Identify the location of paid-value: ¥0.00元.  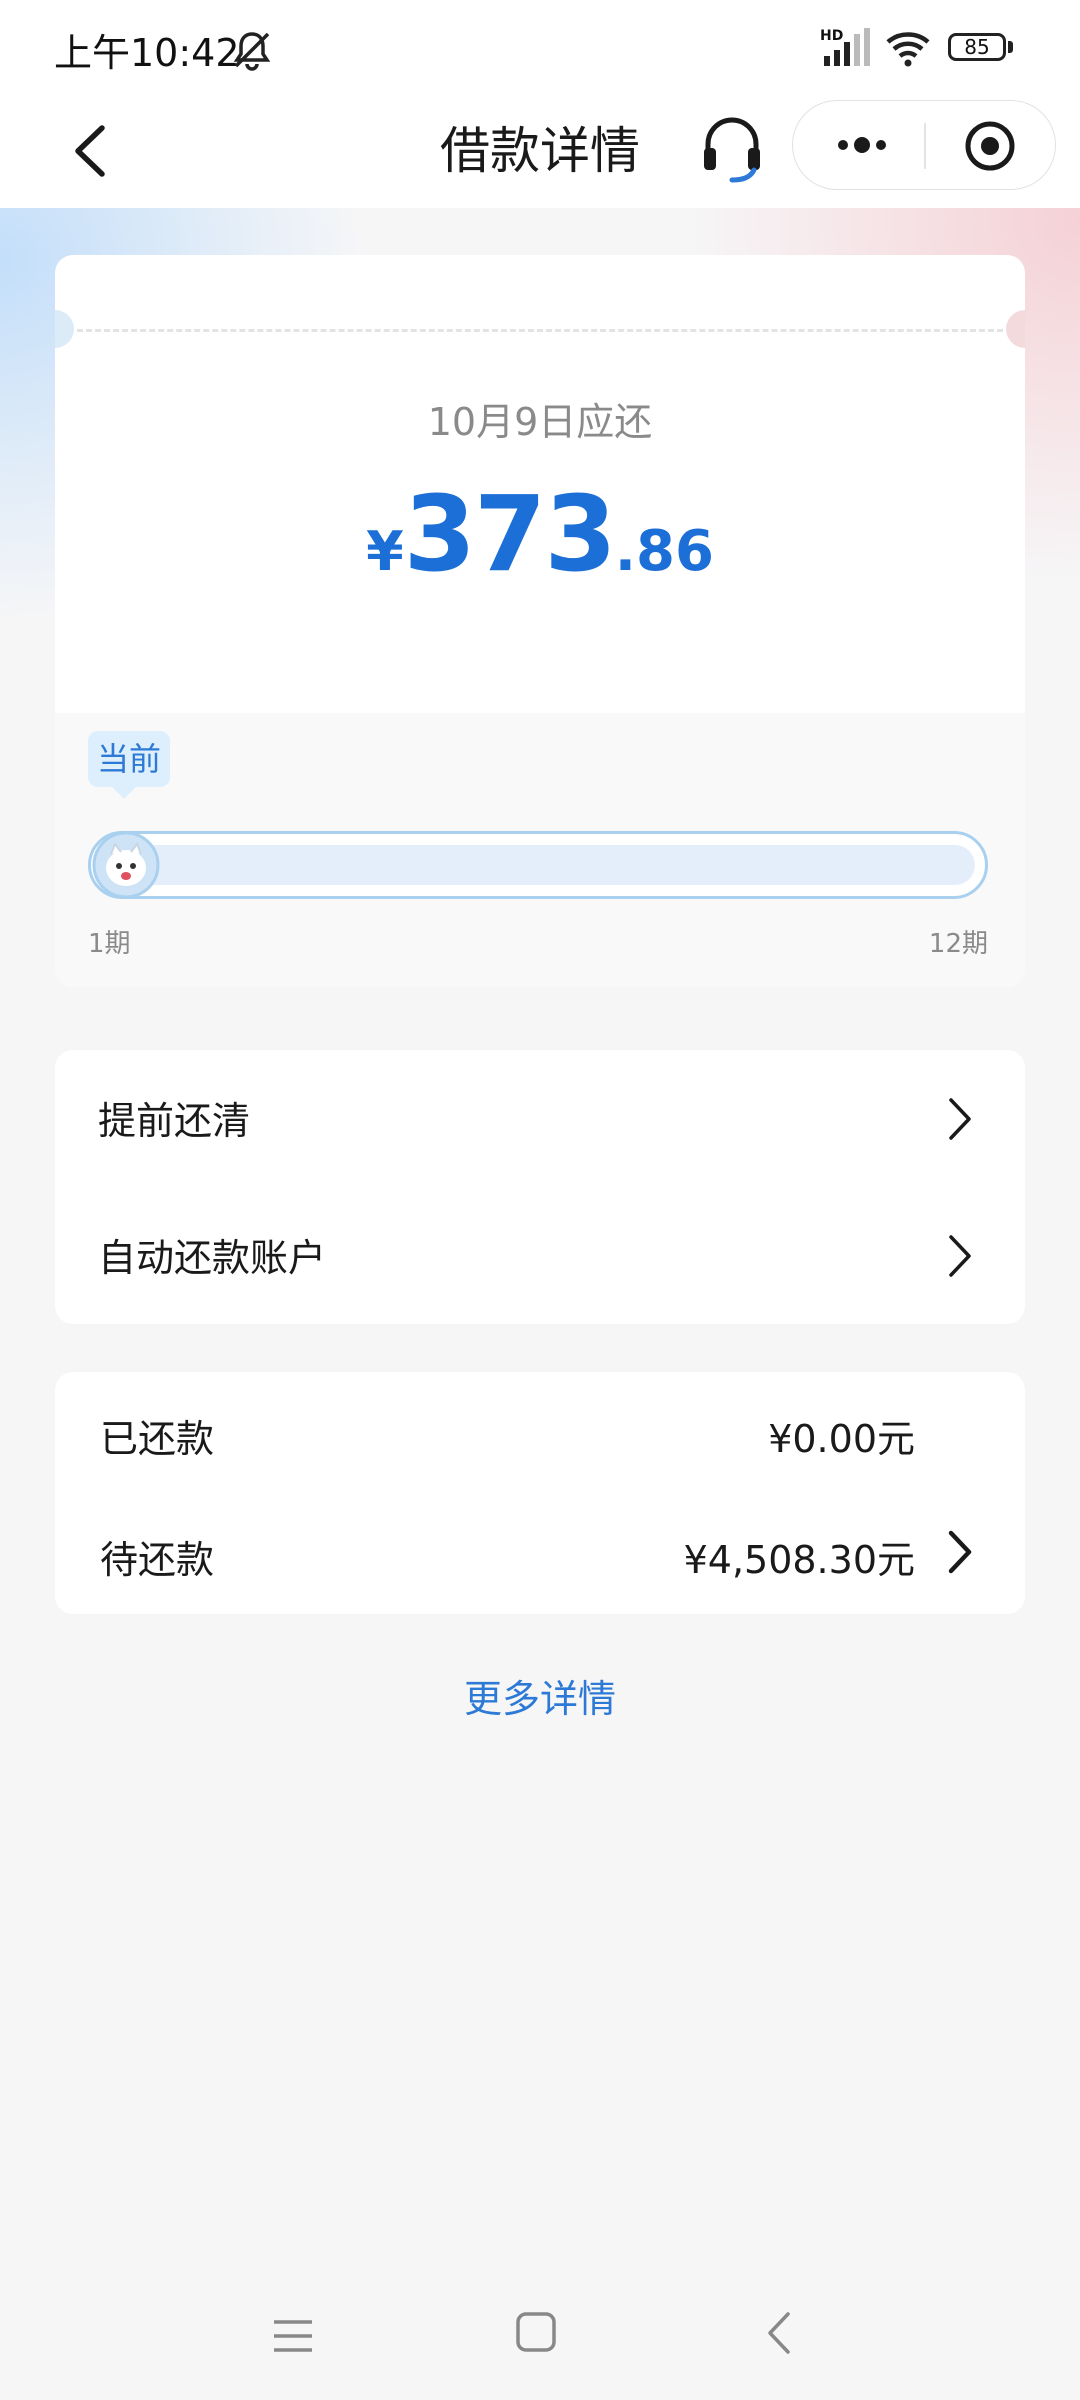
(841, 1439).